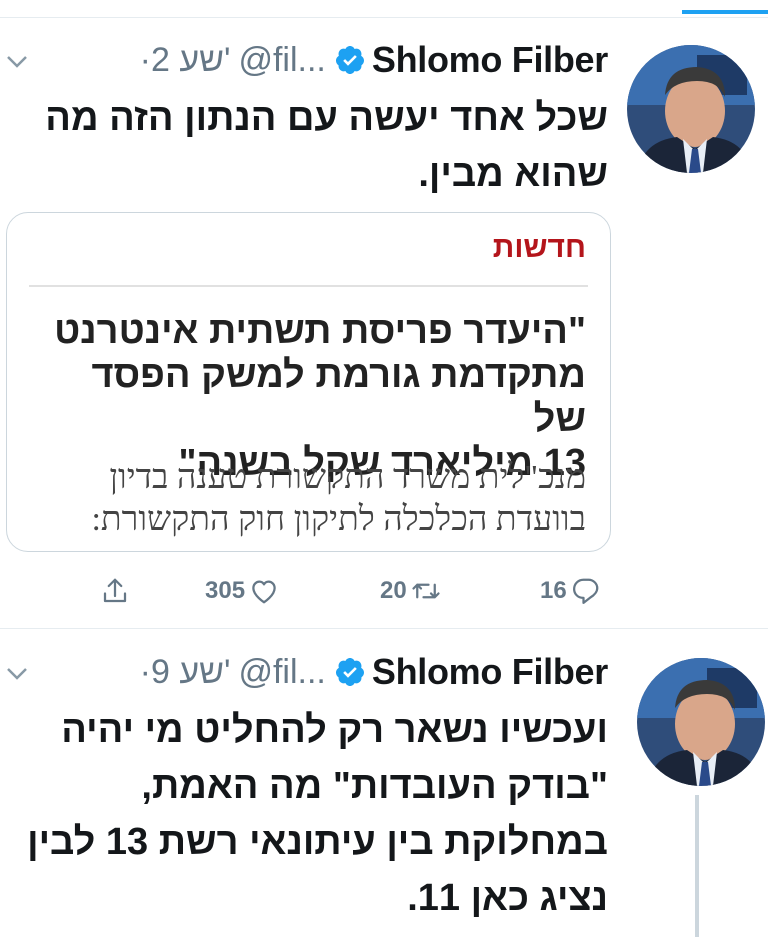 This screenshot has height=937, width=768. Describe the element at coordinates (185, 672) in the screenshot. I see `tweet-time: ·9 שע'` at that location.